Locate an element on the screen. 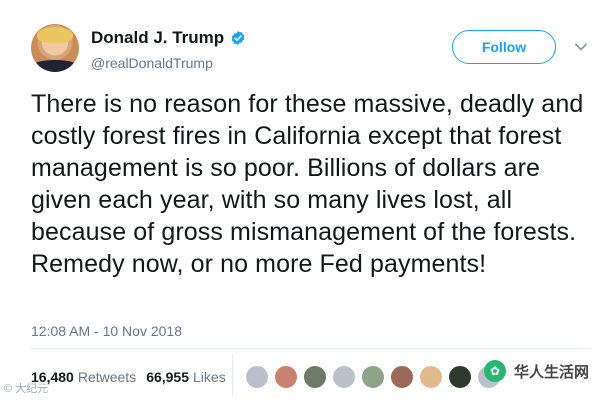 The height and width of the screenshot is (400, 606). author-display-name: Donald J. Trump is located at coordinates (157, 38).